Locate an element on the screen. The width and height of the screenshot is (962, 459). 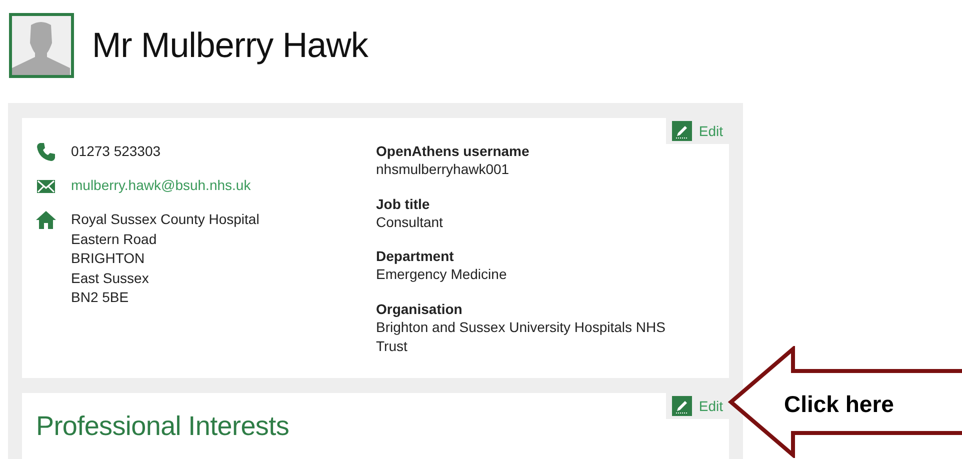
field-label: Department is located at coordinates (415, 256).